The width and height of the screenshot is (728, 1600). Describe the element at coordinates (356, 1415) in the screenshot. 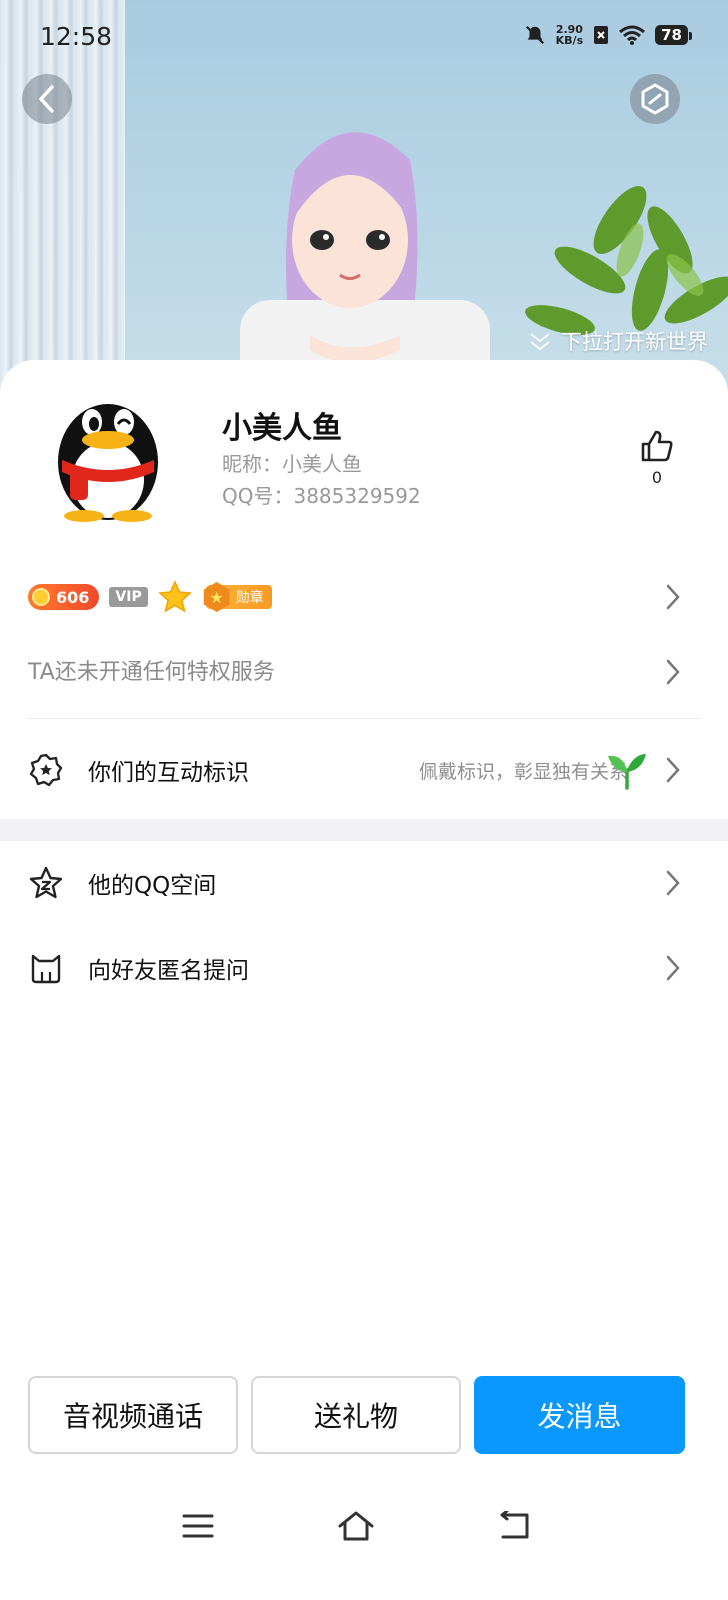

I see `send-gift-button: 送礼物` at that location.